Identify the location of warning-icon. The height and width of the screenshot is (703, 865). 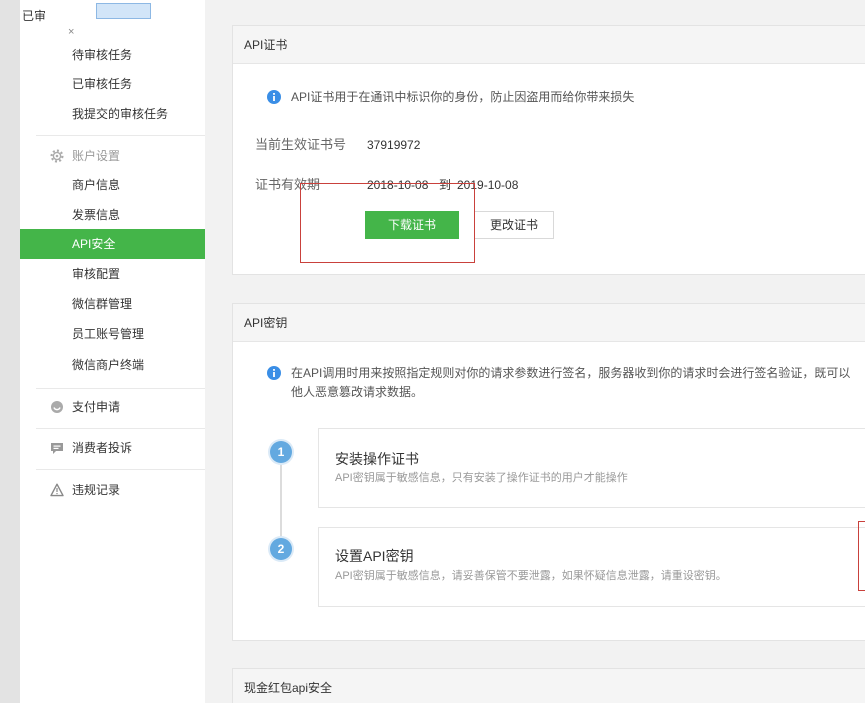
(57, 490).